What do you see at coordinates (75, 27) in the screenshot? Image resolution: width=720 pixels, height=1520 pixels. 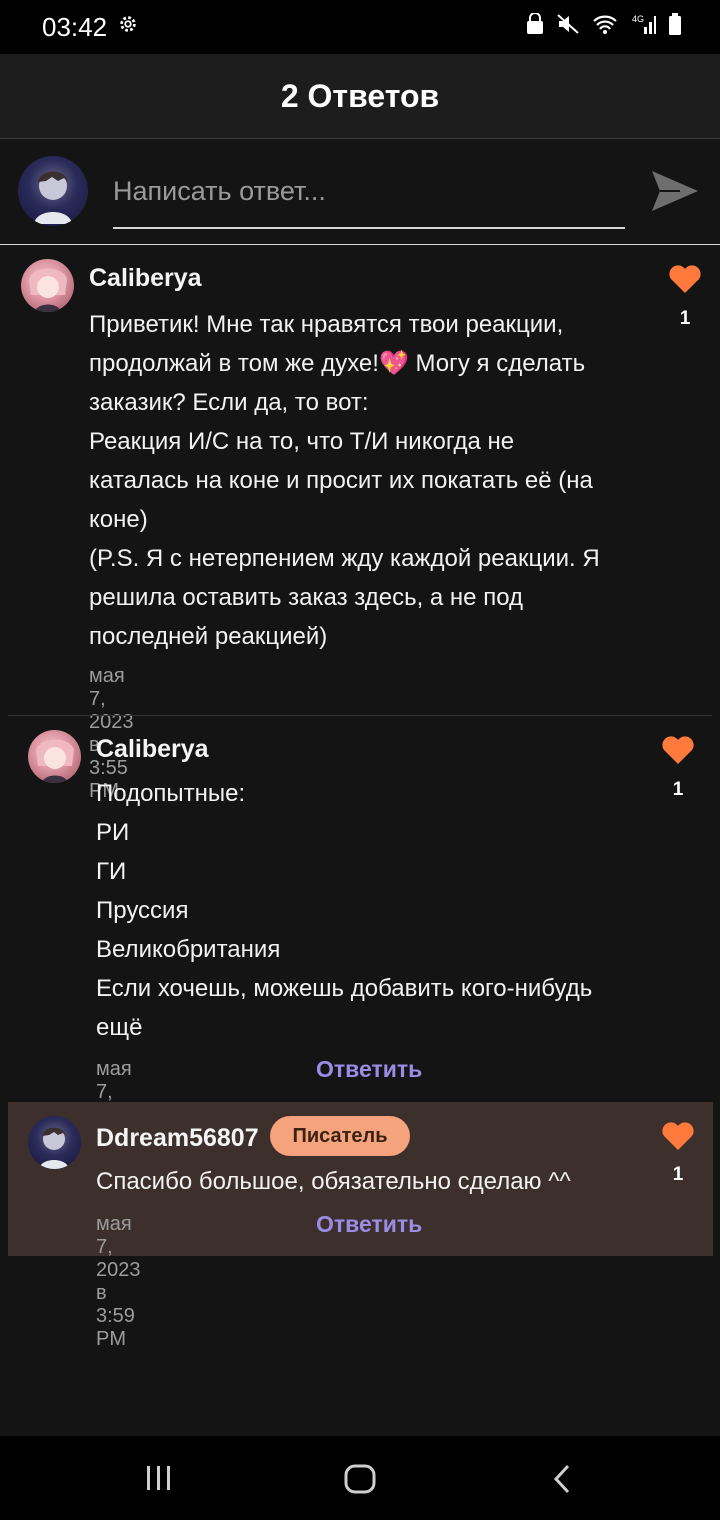 I see `status-time: 03:42` at bounding box center [75, 27].